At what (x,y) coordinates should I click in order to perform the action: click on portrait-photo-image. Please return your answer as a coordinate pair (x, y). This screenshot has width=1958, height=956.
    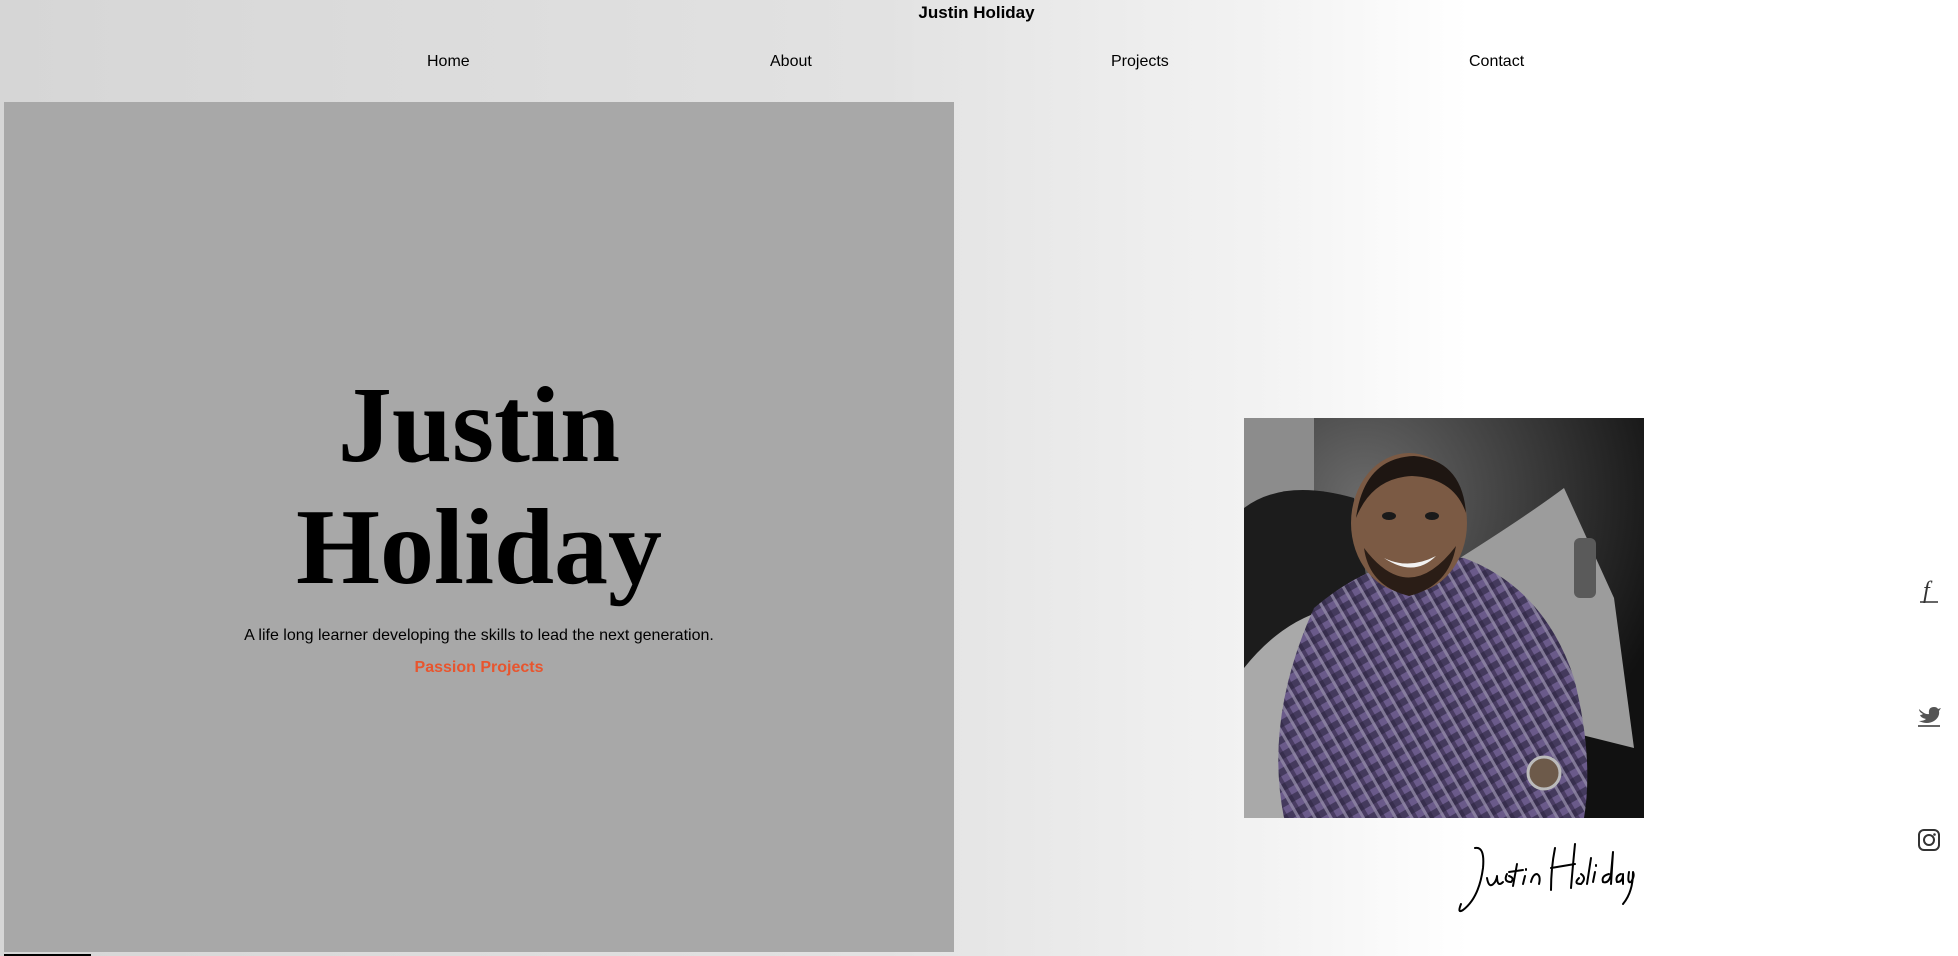
    Looking at the image, I should click on (1444, 618).